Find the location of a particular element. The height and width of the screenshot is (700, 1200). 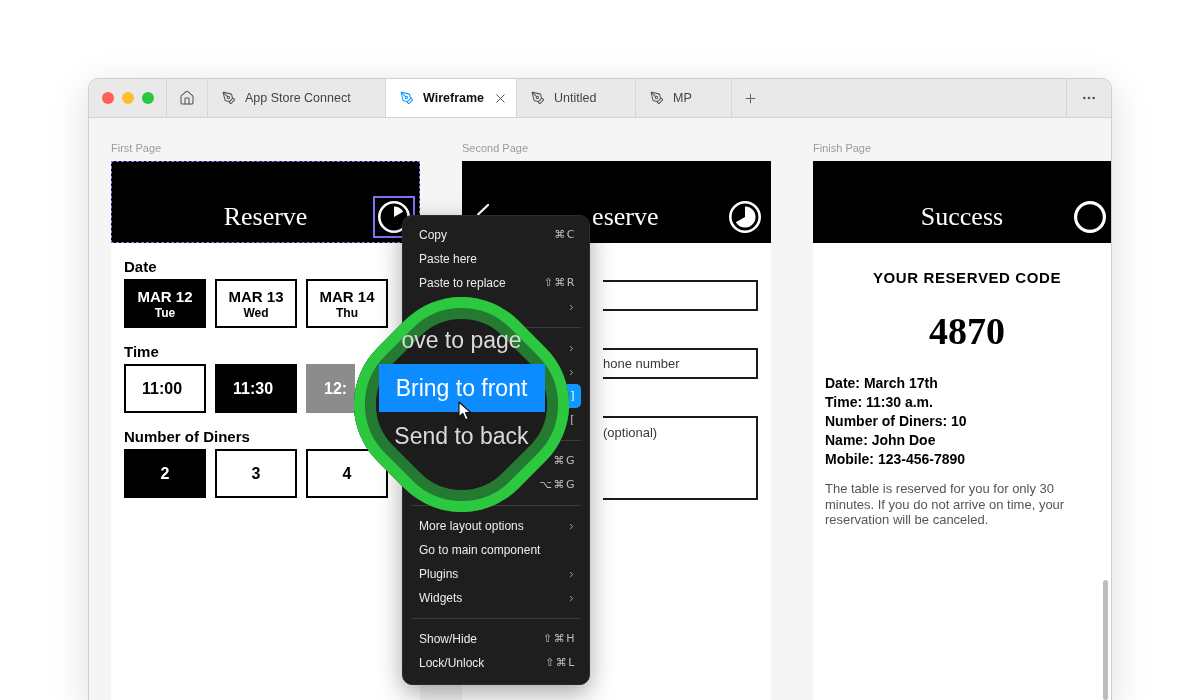

section-title: Date is located at coordinates (141, 267).